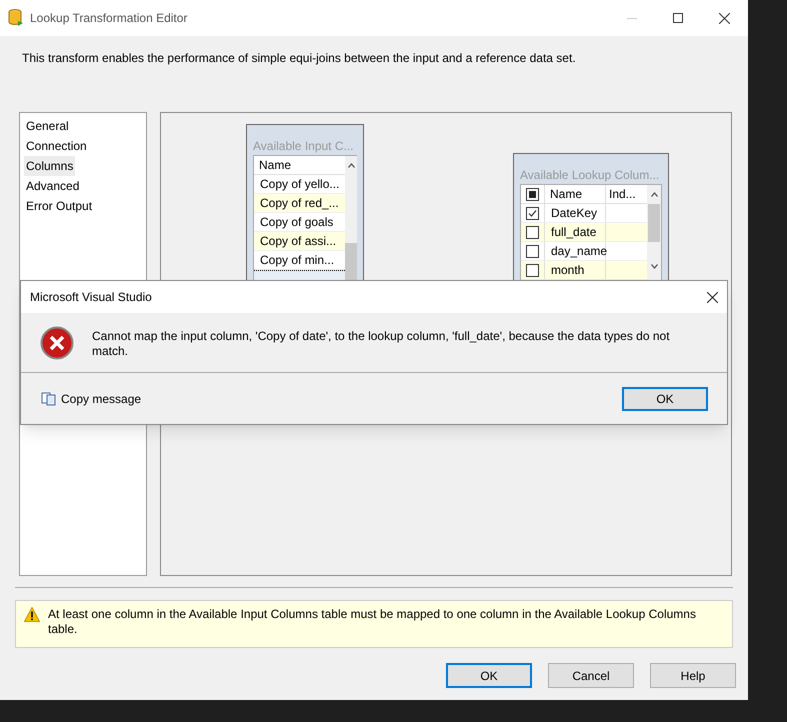 The height and width of the screenshot is (722, 787). Describe the element at coordinates (654, 266) in the screenshot. I see `scroll-down-icon` at that location.